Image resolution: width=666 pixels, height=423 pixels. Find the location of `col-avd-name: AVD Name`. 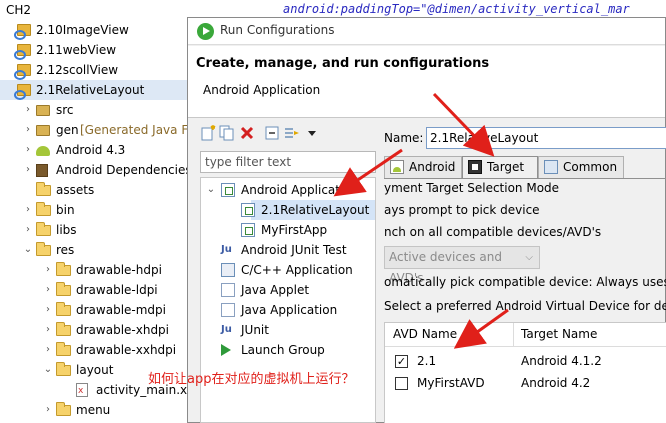

col-avd-name: AVD Name is located at coordinates (425, 334).